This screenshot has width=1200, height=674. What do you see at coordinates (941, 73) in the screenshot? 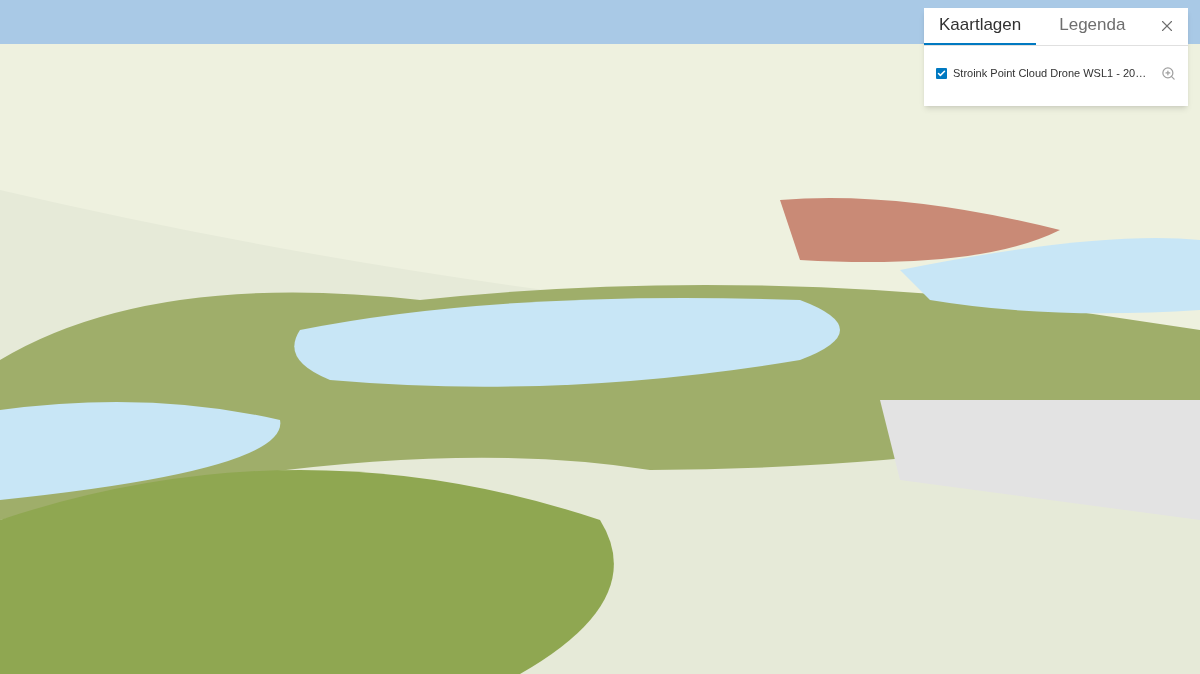
I see `layer-checkbox` at bounding box center [941, 73].